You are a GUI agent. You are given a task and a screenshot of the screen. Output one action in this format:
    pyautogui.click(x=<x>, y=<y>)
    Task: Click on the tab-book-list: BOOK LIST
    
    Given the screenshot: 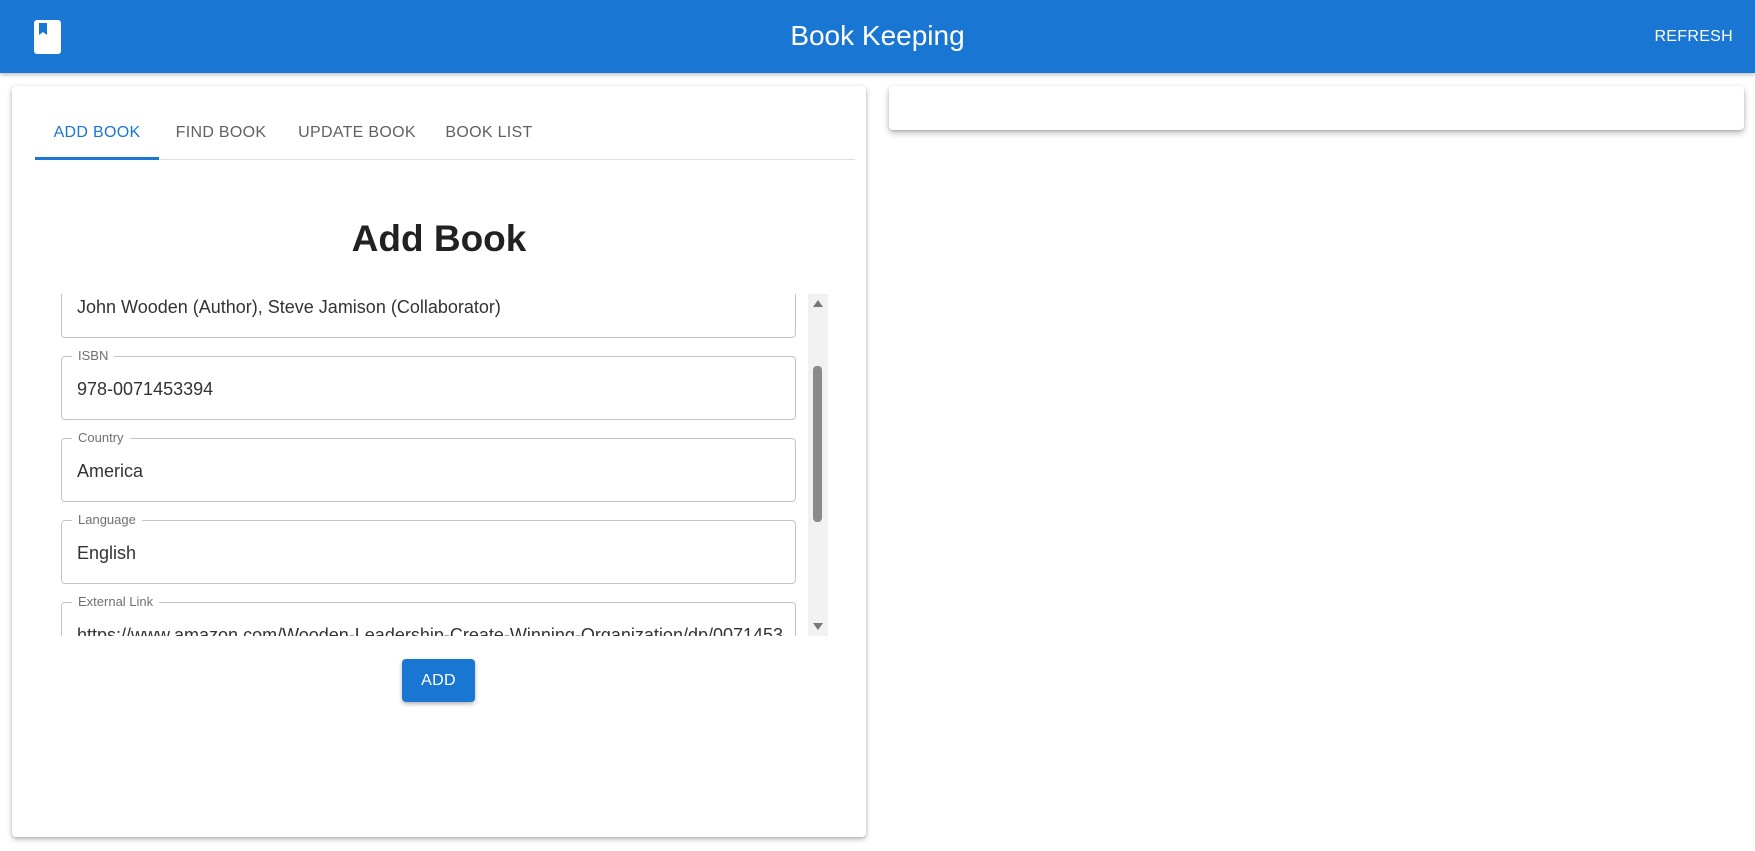 What is the action you would take?
    pyautogui.click(x=489, y=135)
    